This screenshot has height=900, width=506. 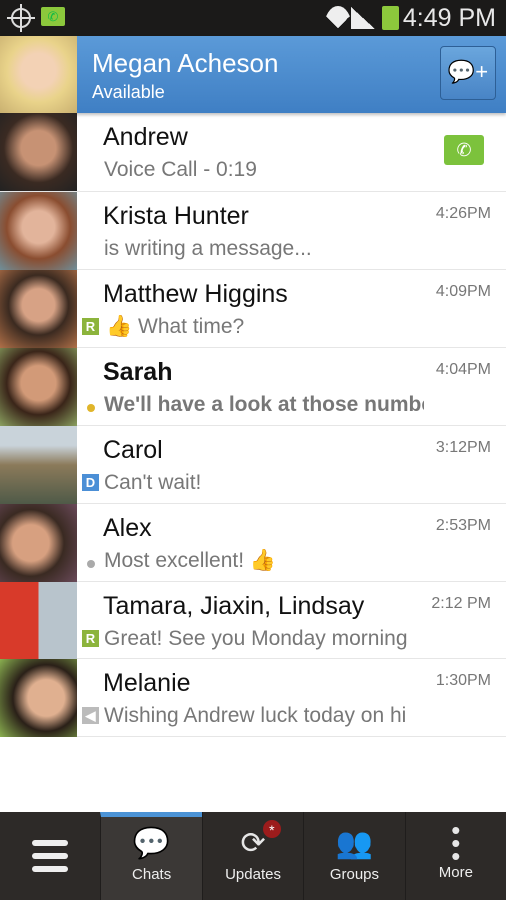 I want to click on signal-icon, so click(x=363, y=18).